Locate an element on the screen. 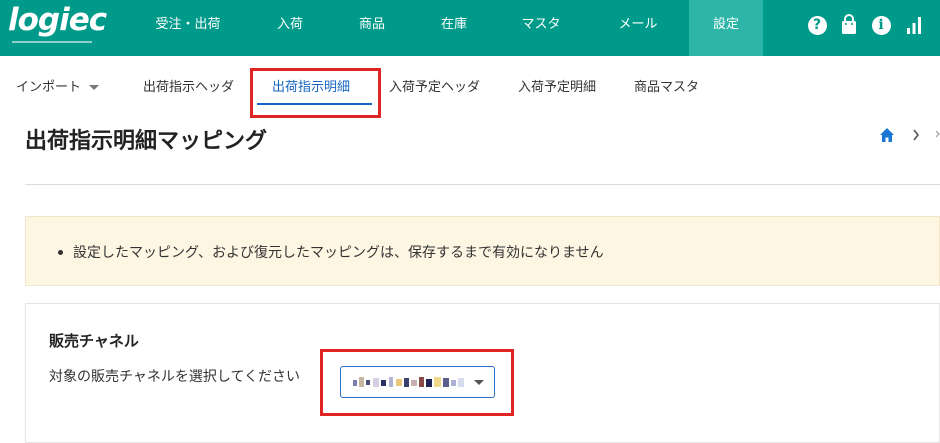 The width and height of the screenshot is (940, 443). home-icon is located at coordinates (887, 135).